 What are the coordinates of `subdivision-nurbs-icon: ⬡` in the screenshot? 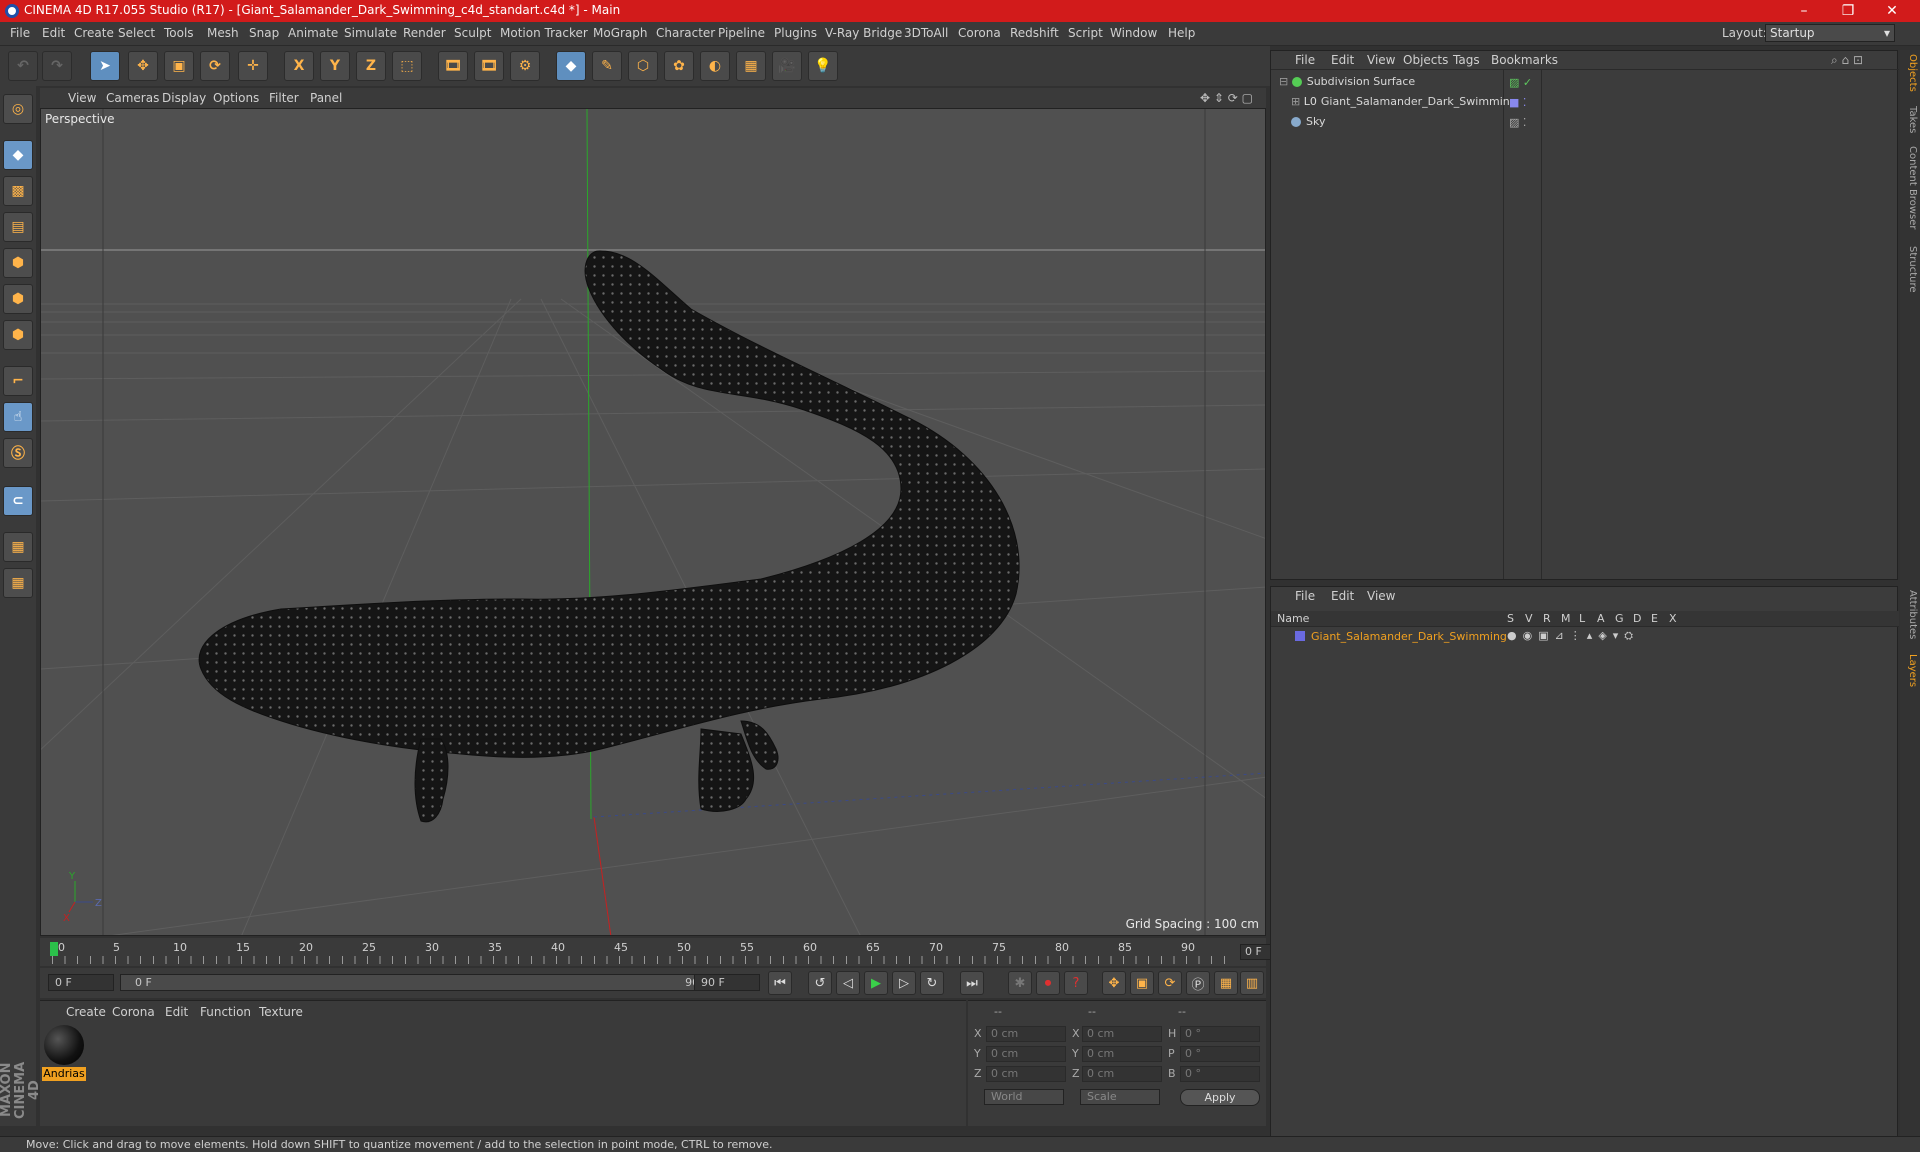 It's located at (643, 66).